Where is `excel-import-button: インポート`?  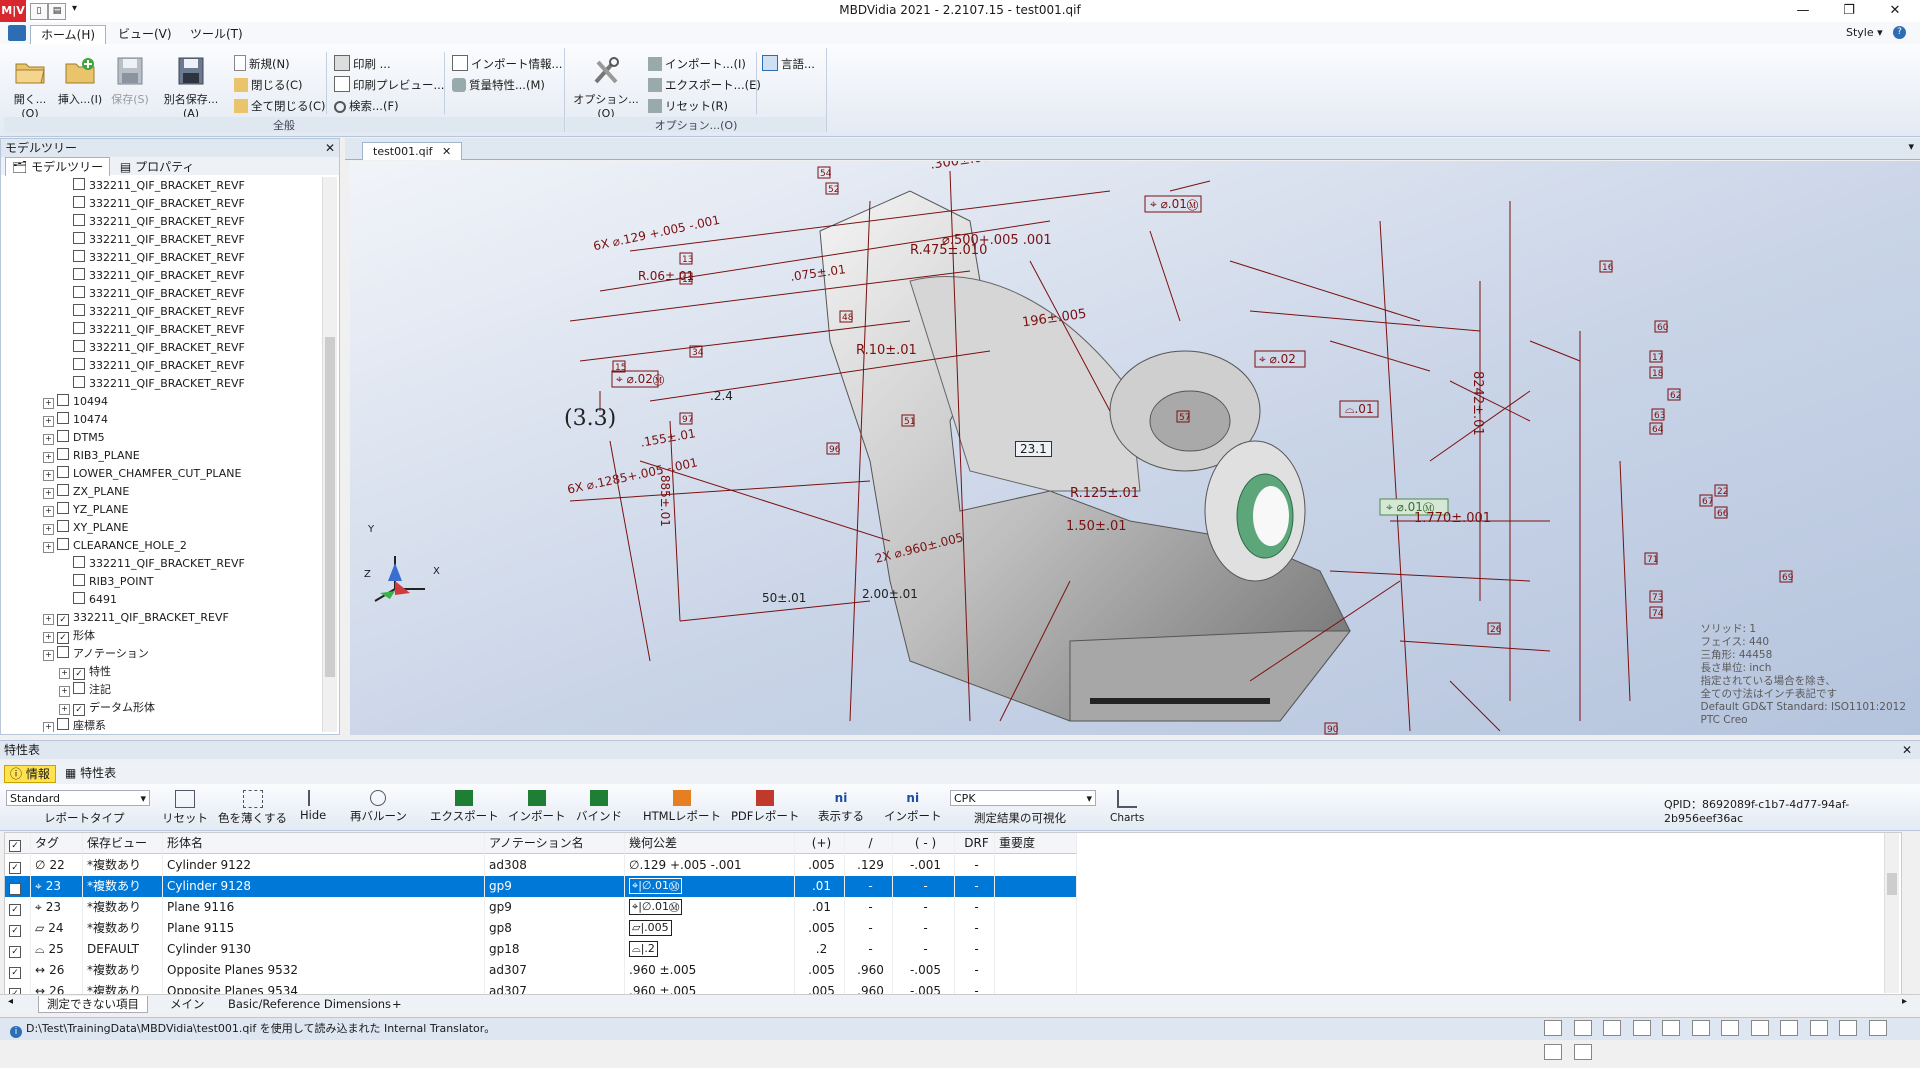 excel-import-button: インポート is located at coordinates (537, 807).